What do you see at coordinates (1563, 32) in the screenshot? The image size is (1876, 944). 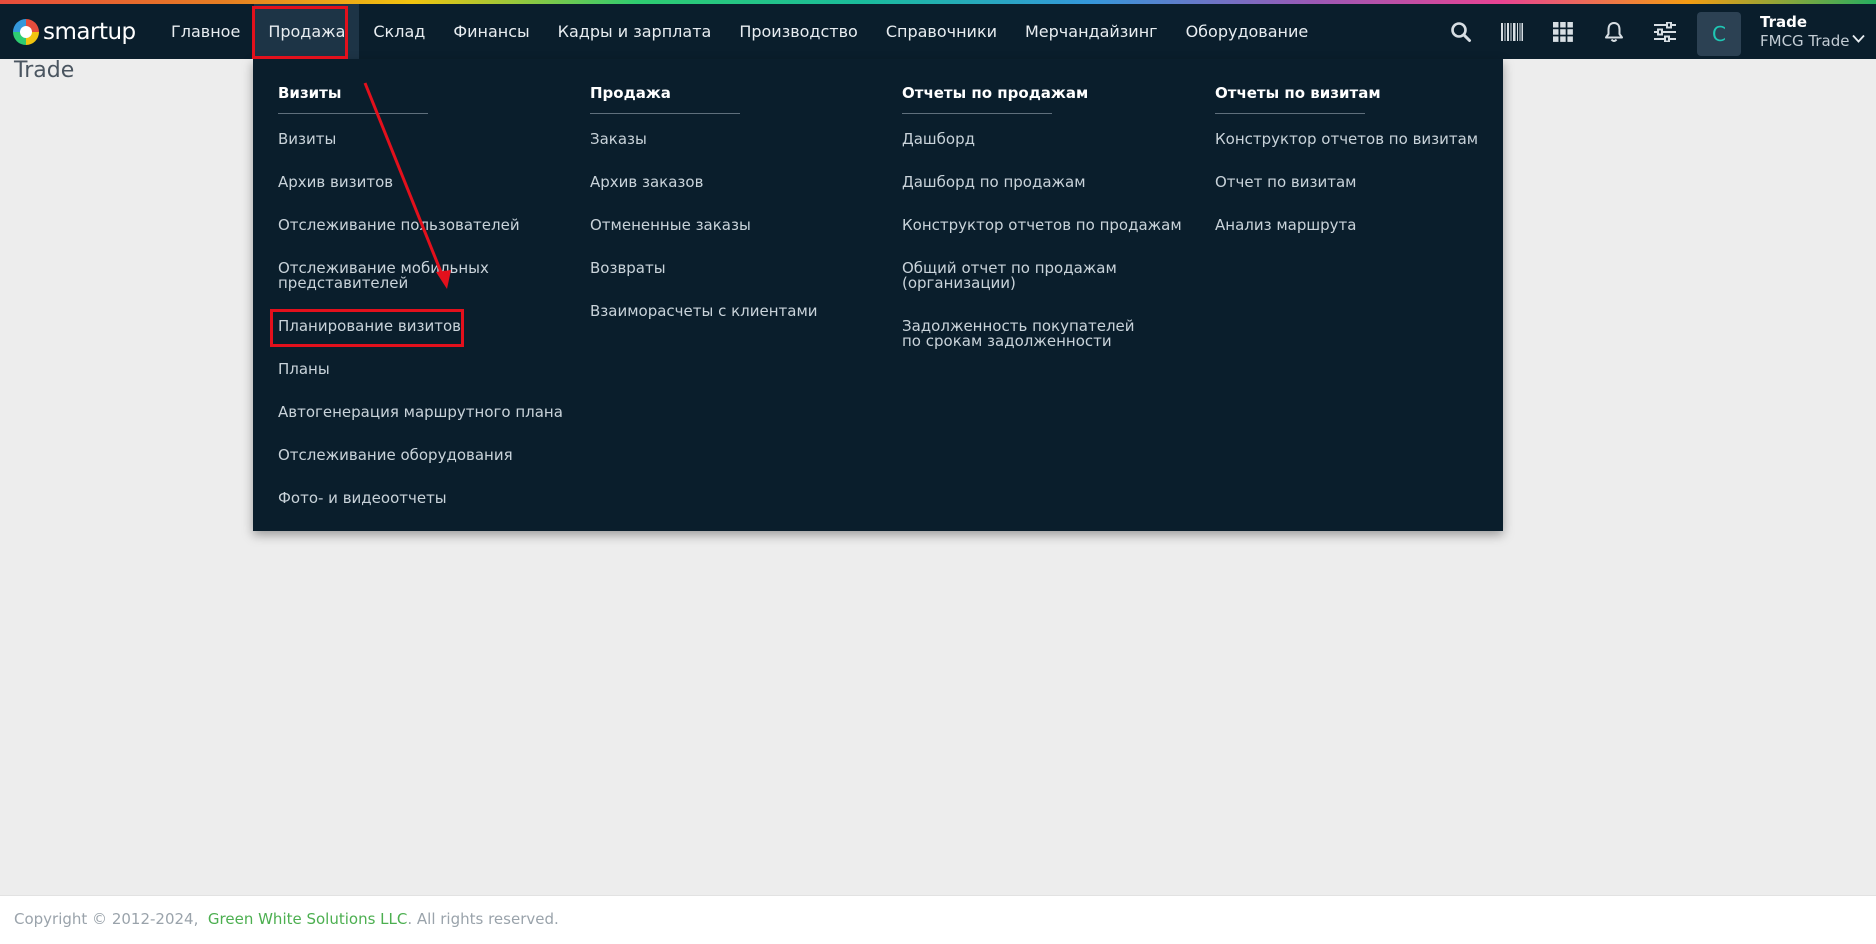 I see `apps-grid-icon` at bounding box center [1563, 32].